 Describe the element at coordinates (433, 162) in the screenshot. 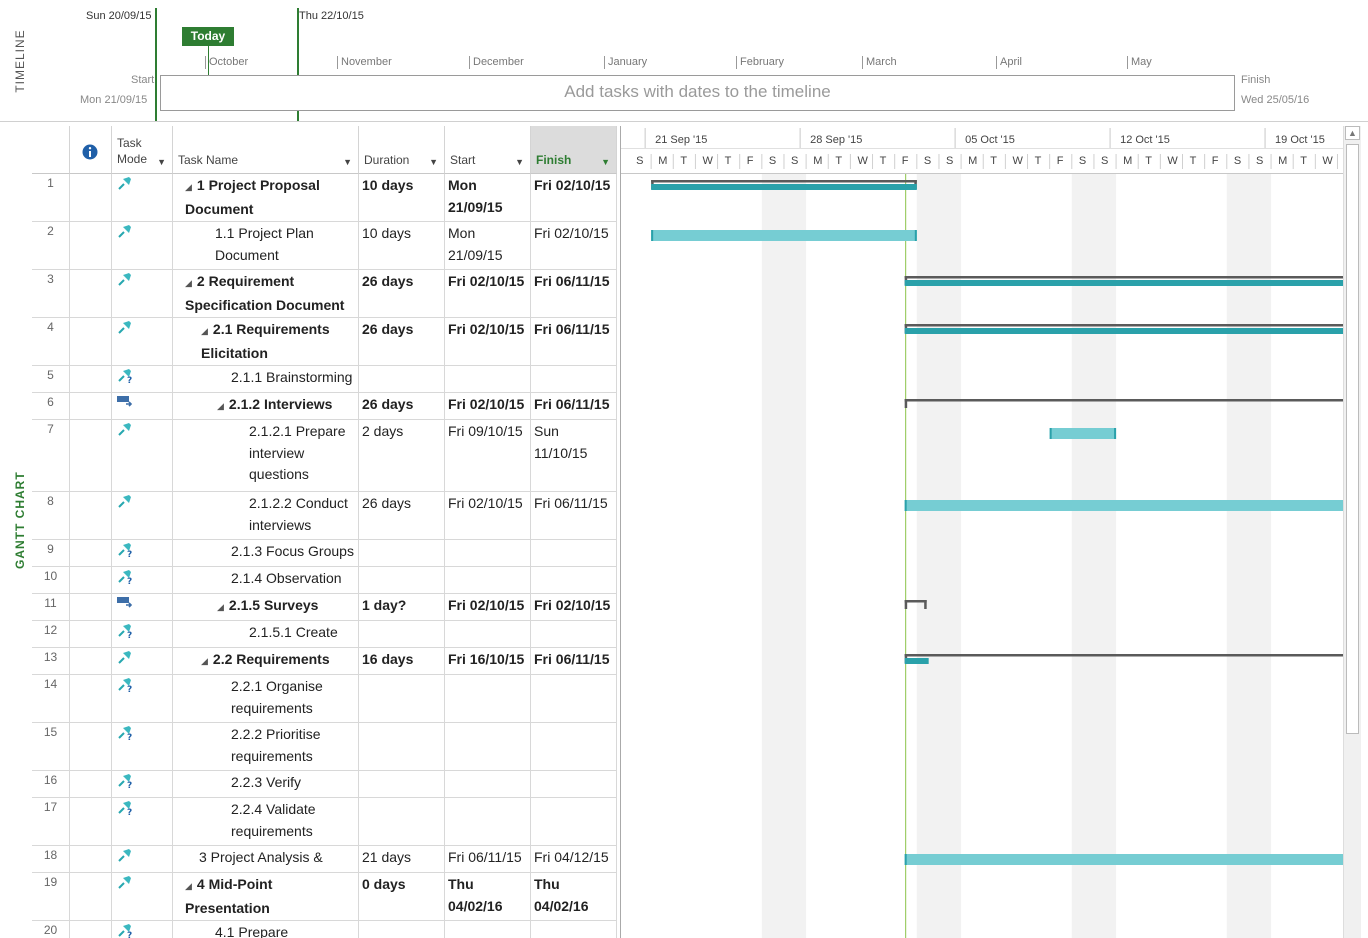

I see `duration-filter-chevron-icon: ▼` at that location.